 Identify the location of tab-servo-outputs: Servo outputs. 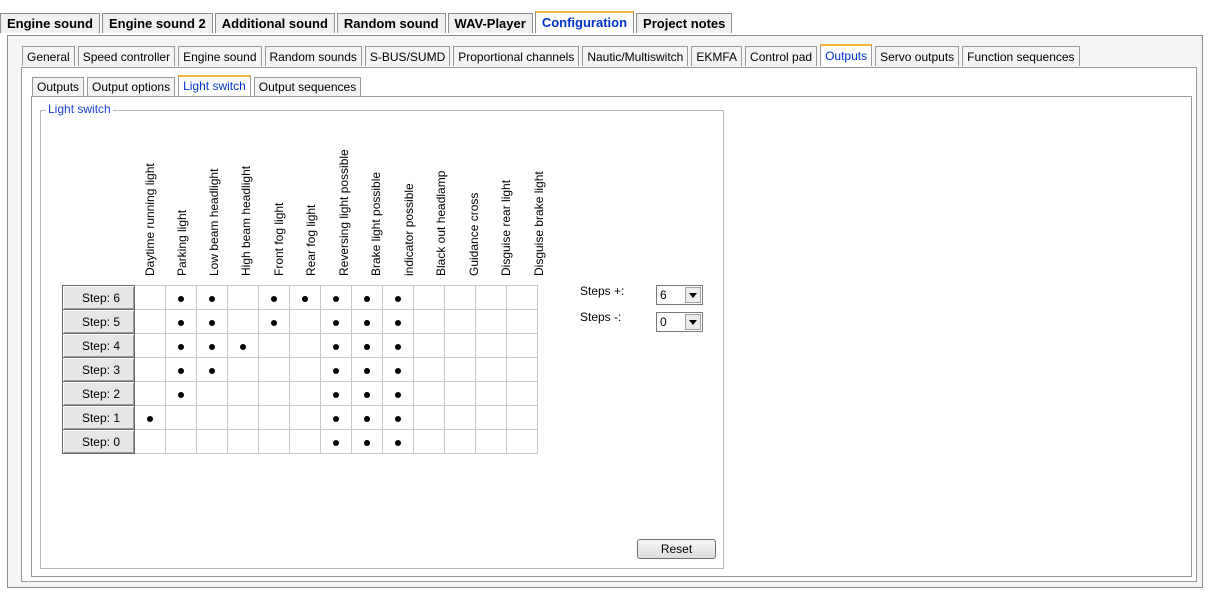
(917, 56).